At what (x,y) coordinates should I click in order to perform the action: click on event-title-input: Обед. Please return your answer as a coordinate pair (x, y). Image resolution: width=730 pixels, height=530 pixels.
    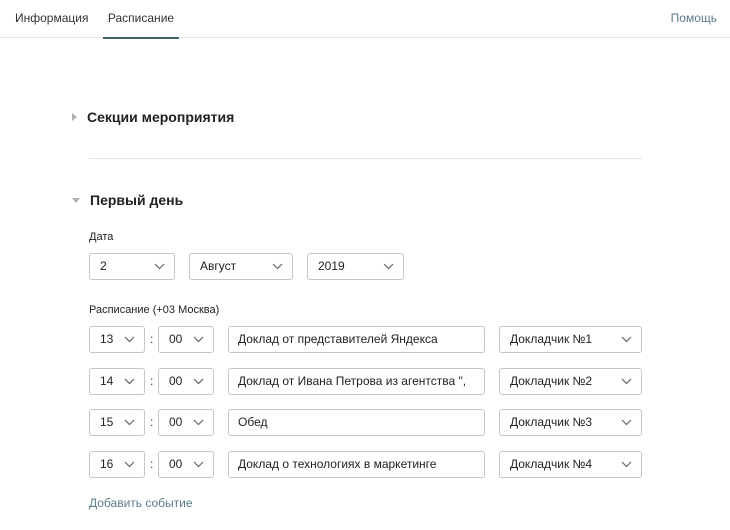
    Looking at the image, I should click on (356, 422).